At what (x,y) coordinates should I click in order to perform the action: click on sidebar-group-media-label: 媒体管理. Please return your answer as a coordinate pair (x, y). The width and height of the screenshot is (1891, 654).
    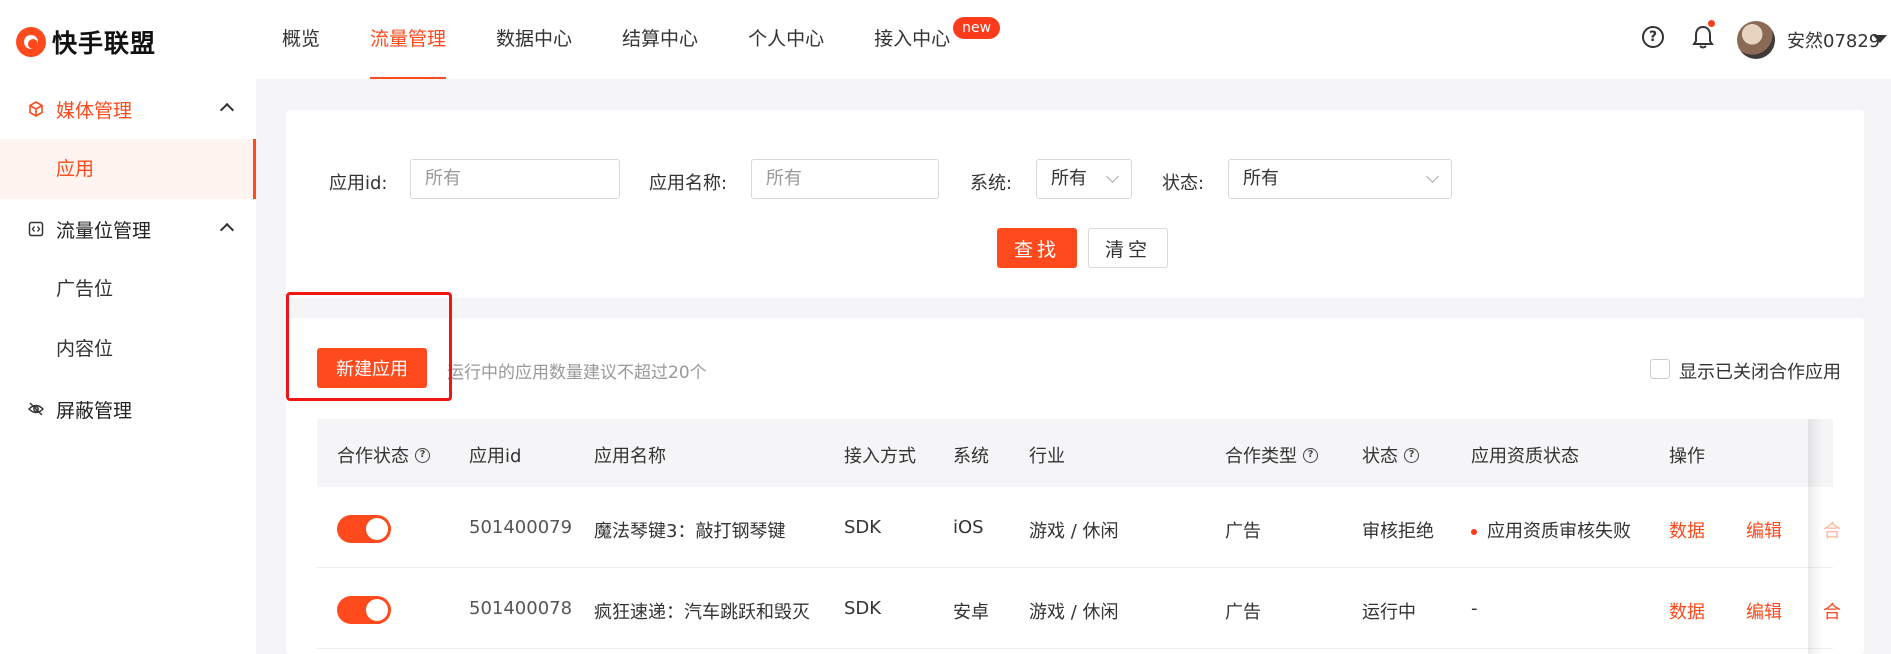
    Looking at the image, I should click on (94, 110).